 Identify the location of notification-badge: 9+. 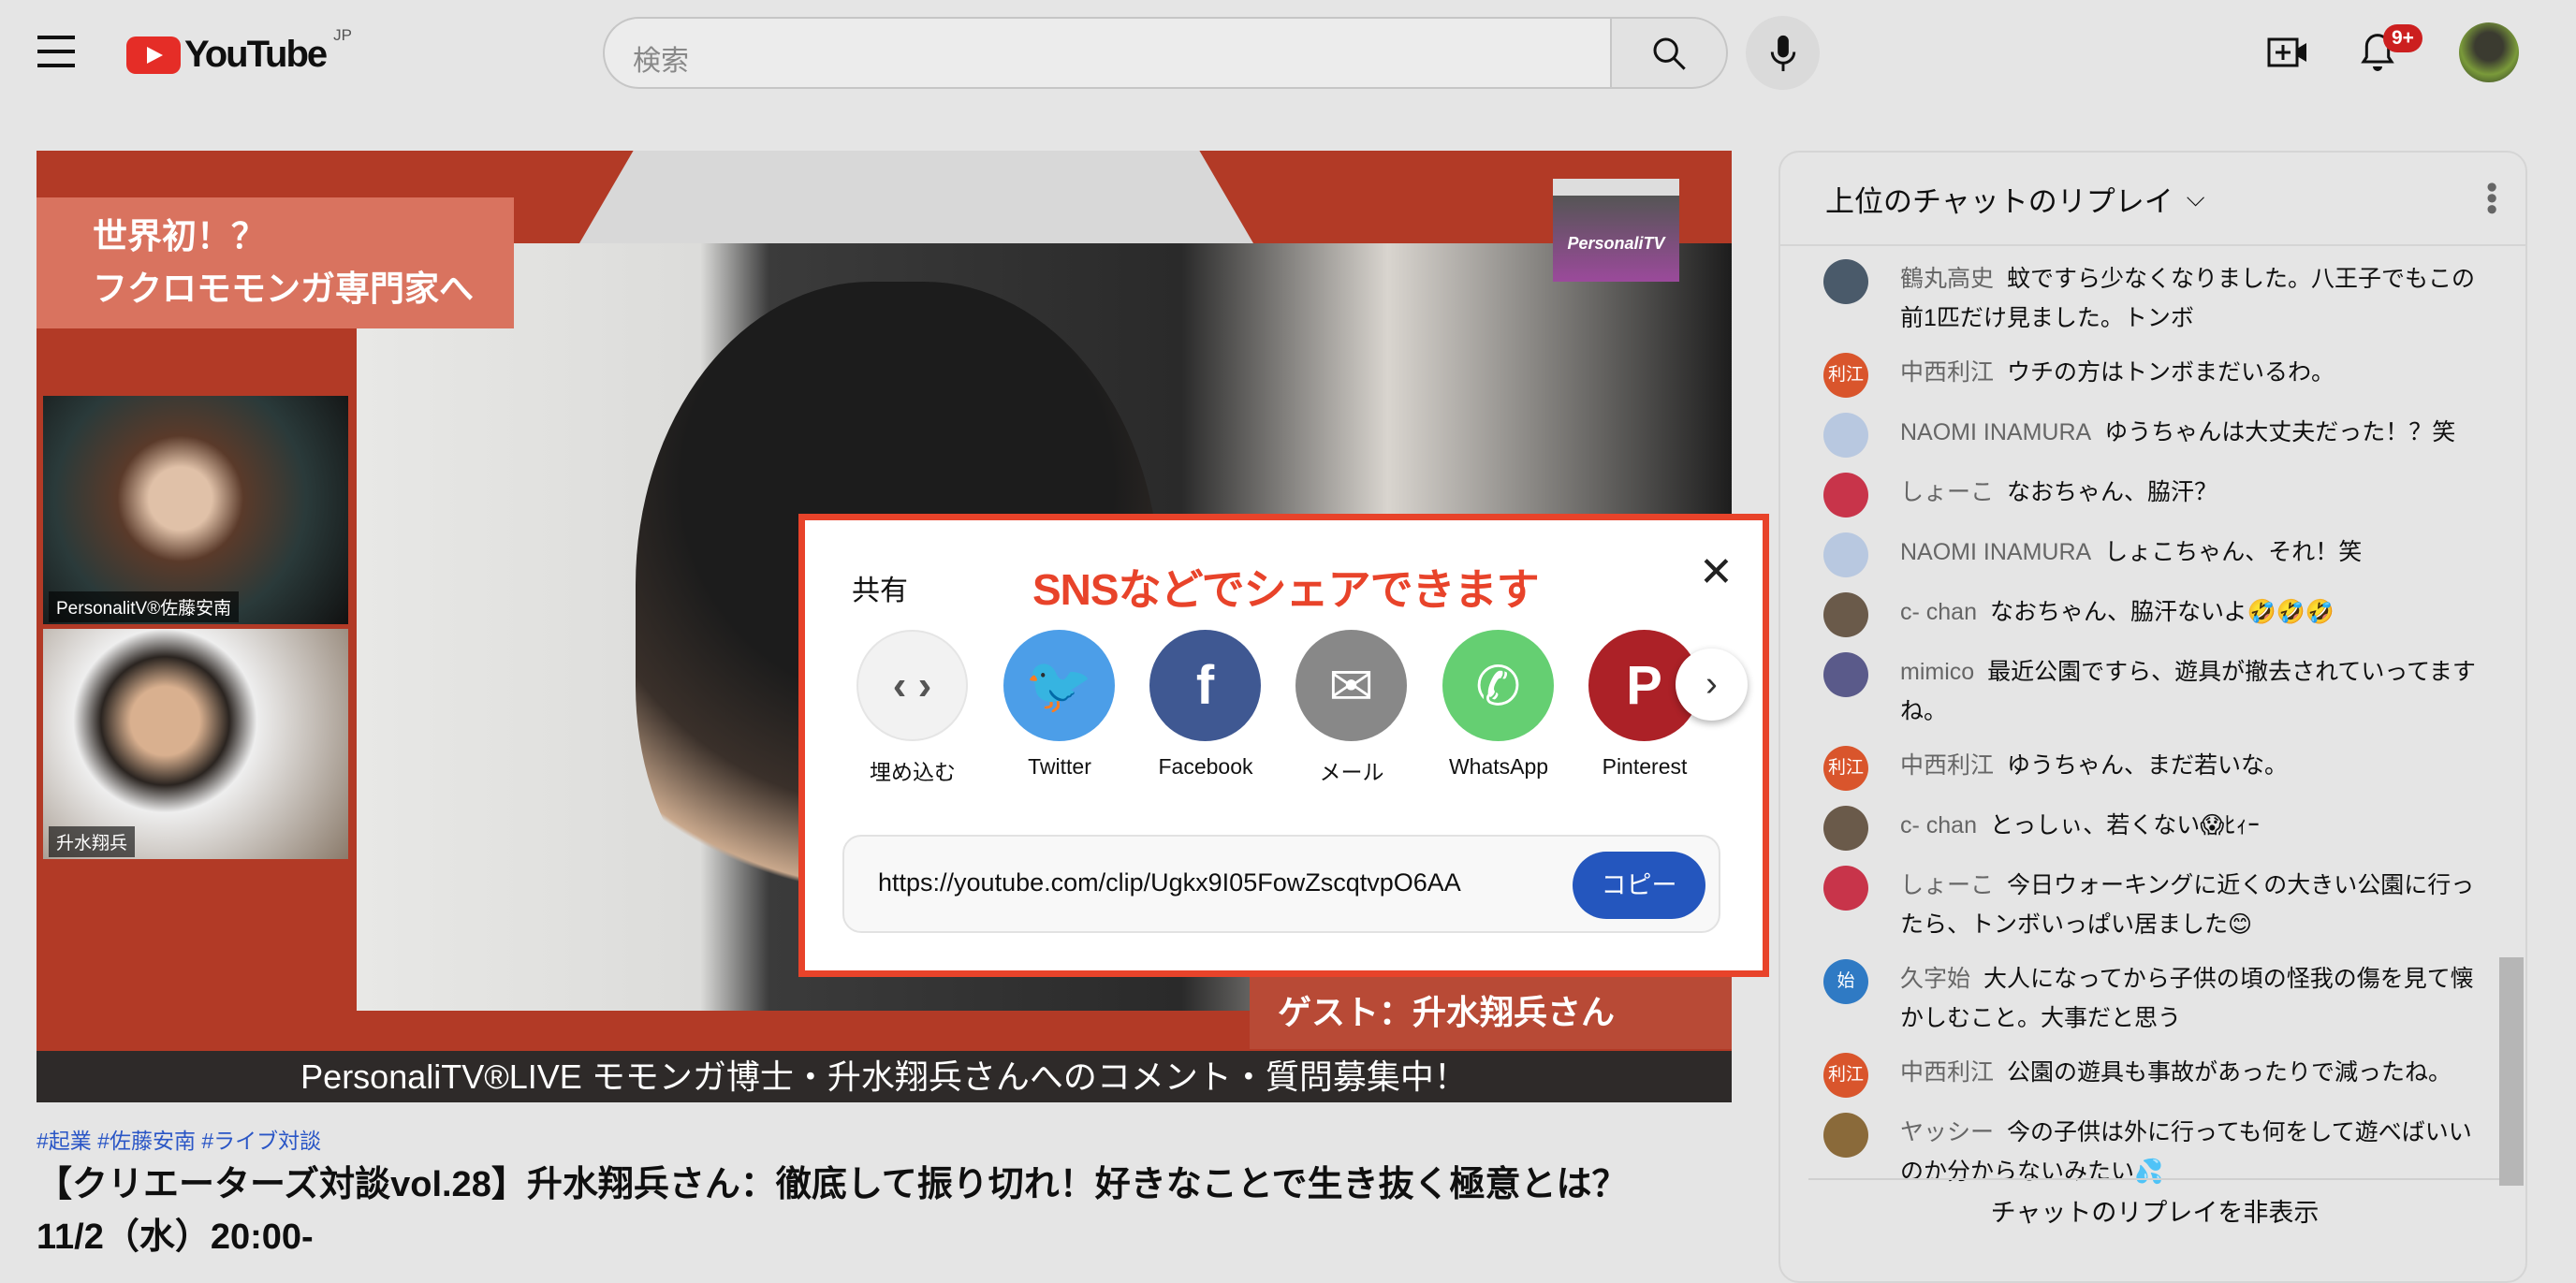
(2402, 38).